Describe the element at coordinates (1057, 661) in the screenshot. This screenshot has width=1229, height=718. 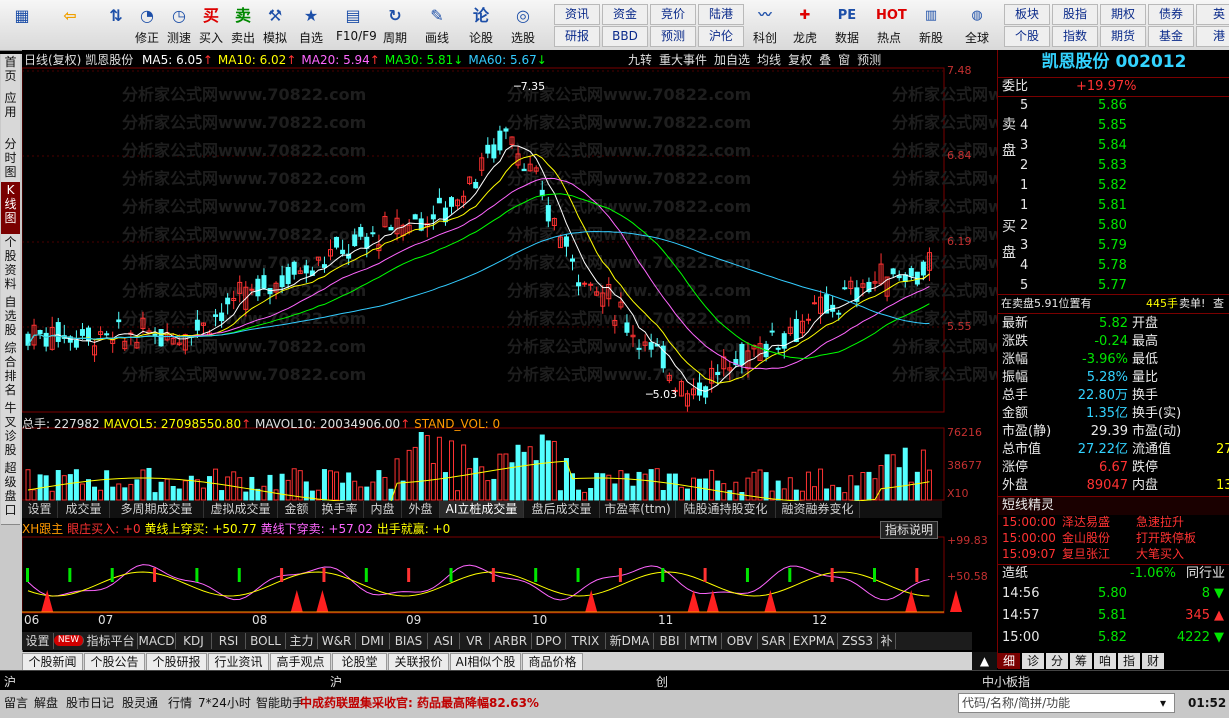
I see `quote-panel-tab: 分` at that location.